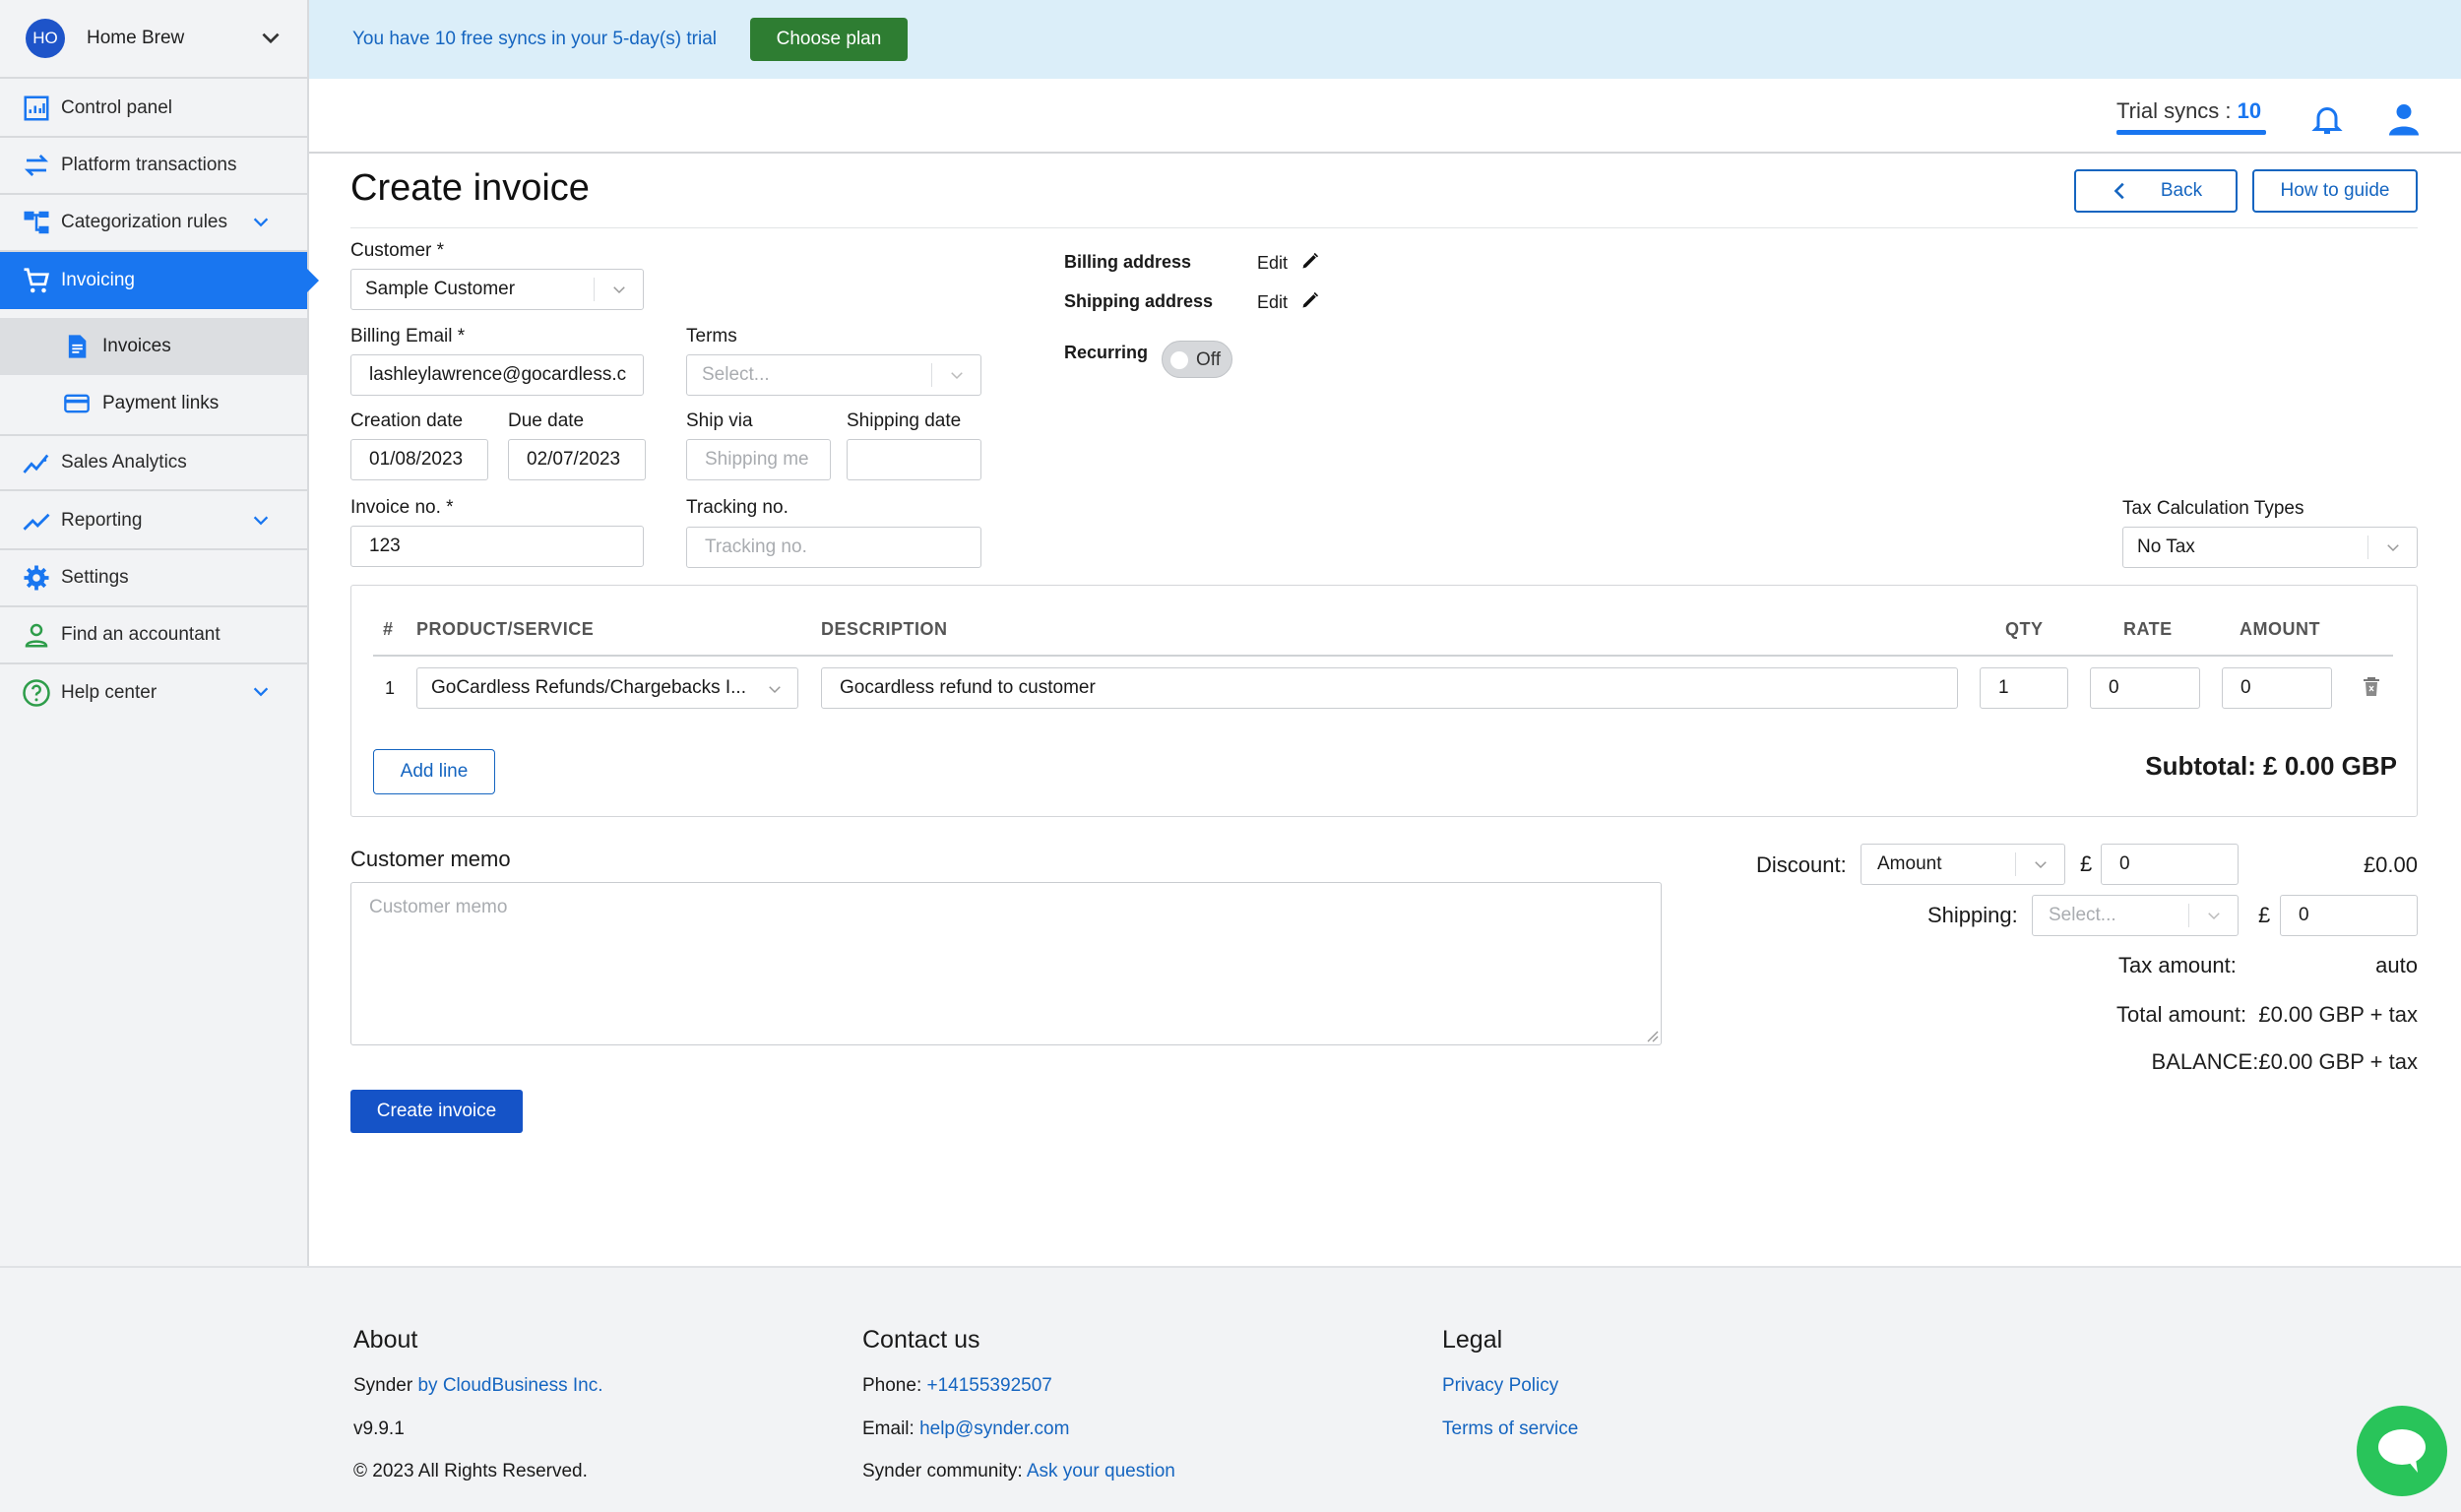 This screenshot has width=2461, height=1512. What do you see at coordinates (36, 463) in the screenshot?
I see `analytics-icon` at bounding box center [36, 463].